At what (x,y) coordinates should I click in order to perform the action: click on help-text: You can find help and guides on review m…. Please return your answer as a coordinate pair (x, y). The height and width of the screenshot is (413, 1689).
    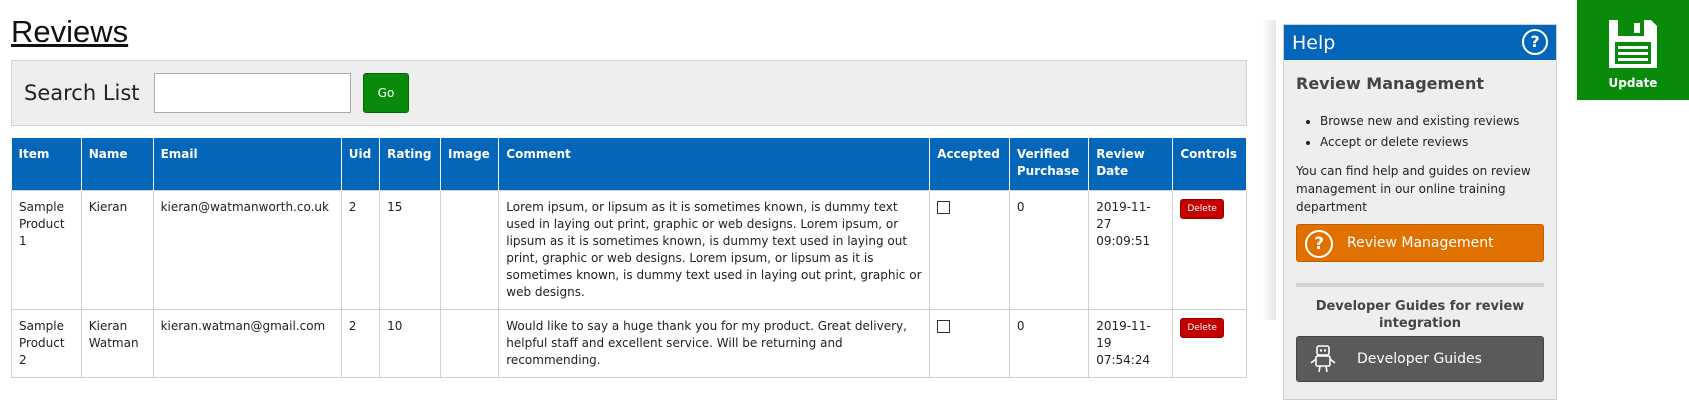
    Looking at the image, I should click on (1413, 189).